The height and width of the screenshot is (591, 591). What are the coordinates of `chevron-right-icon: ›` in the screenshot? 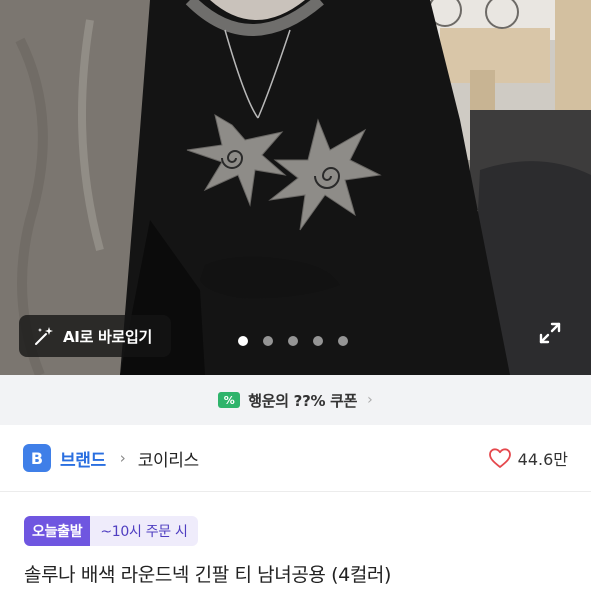 It's located at (370, 400).